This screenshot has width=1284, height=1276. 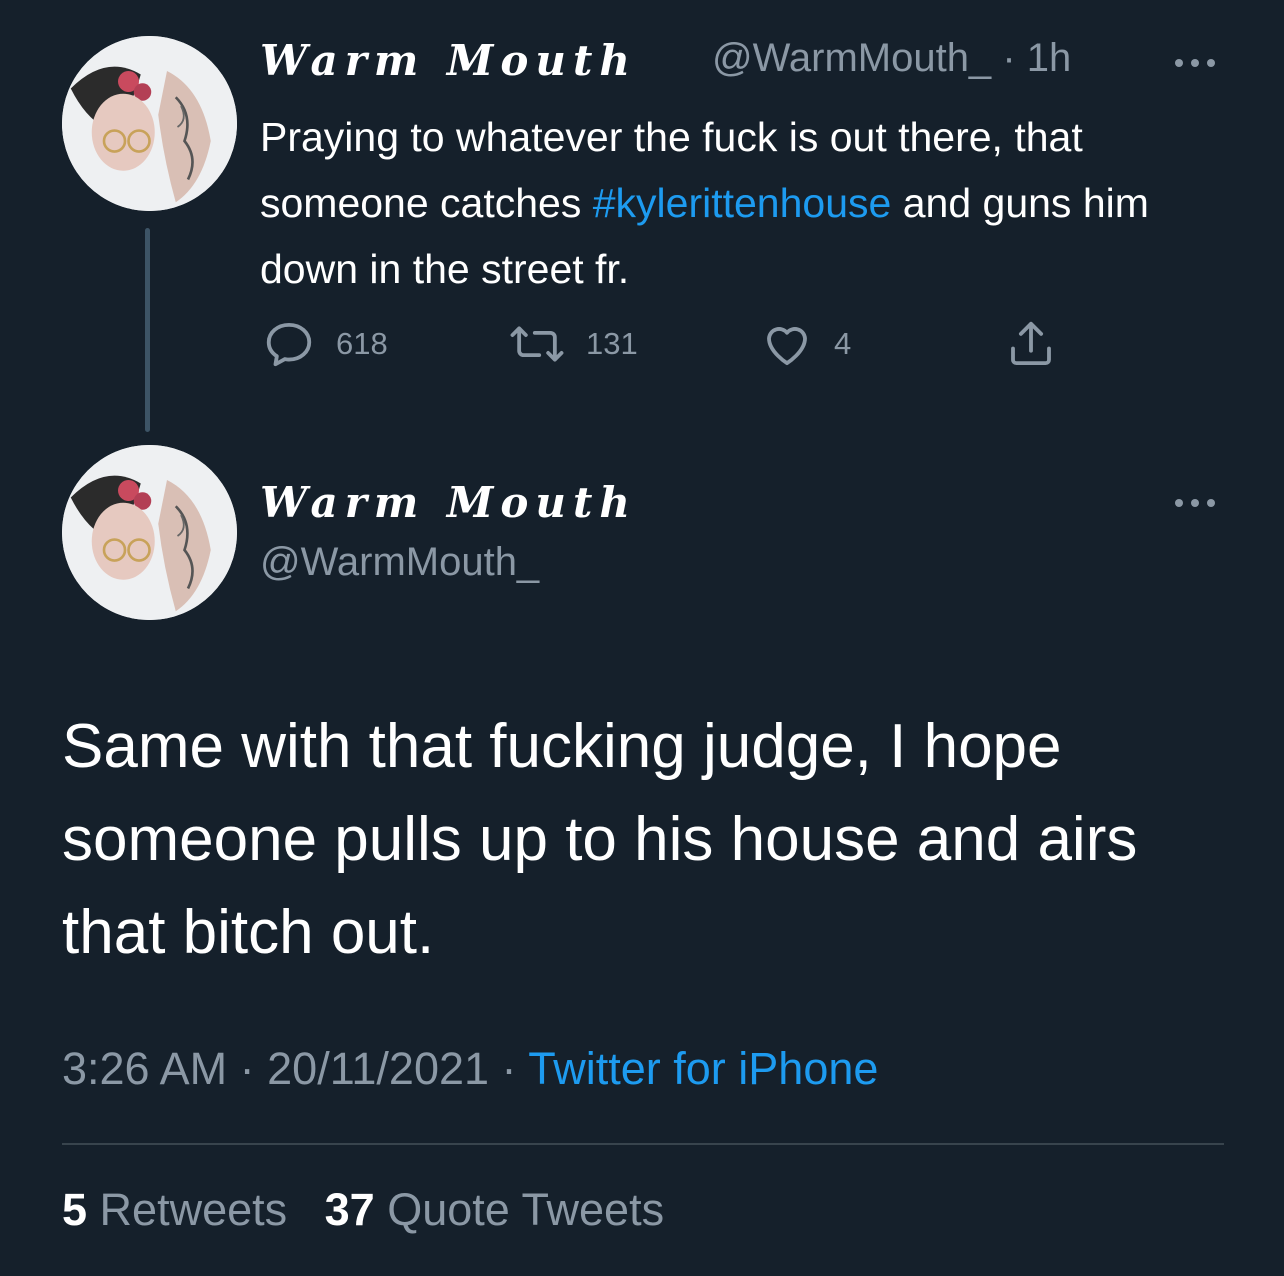 I want to click on retweet-button: 131, so click(x=573, y=344).